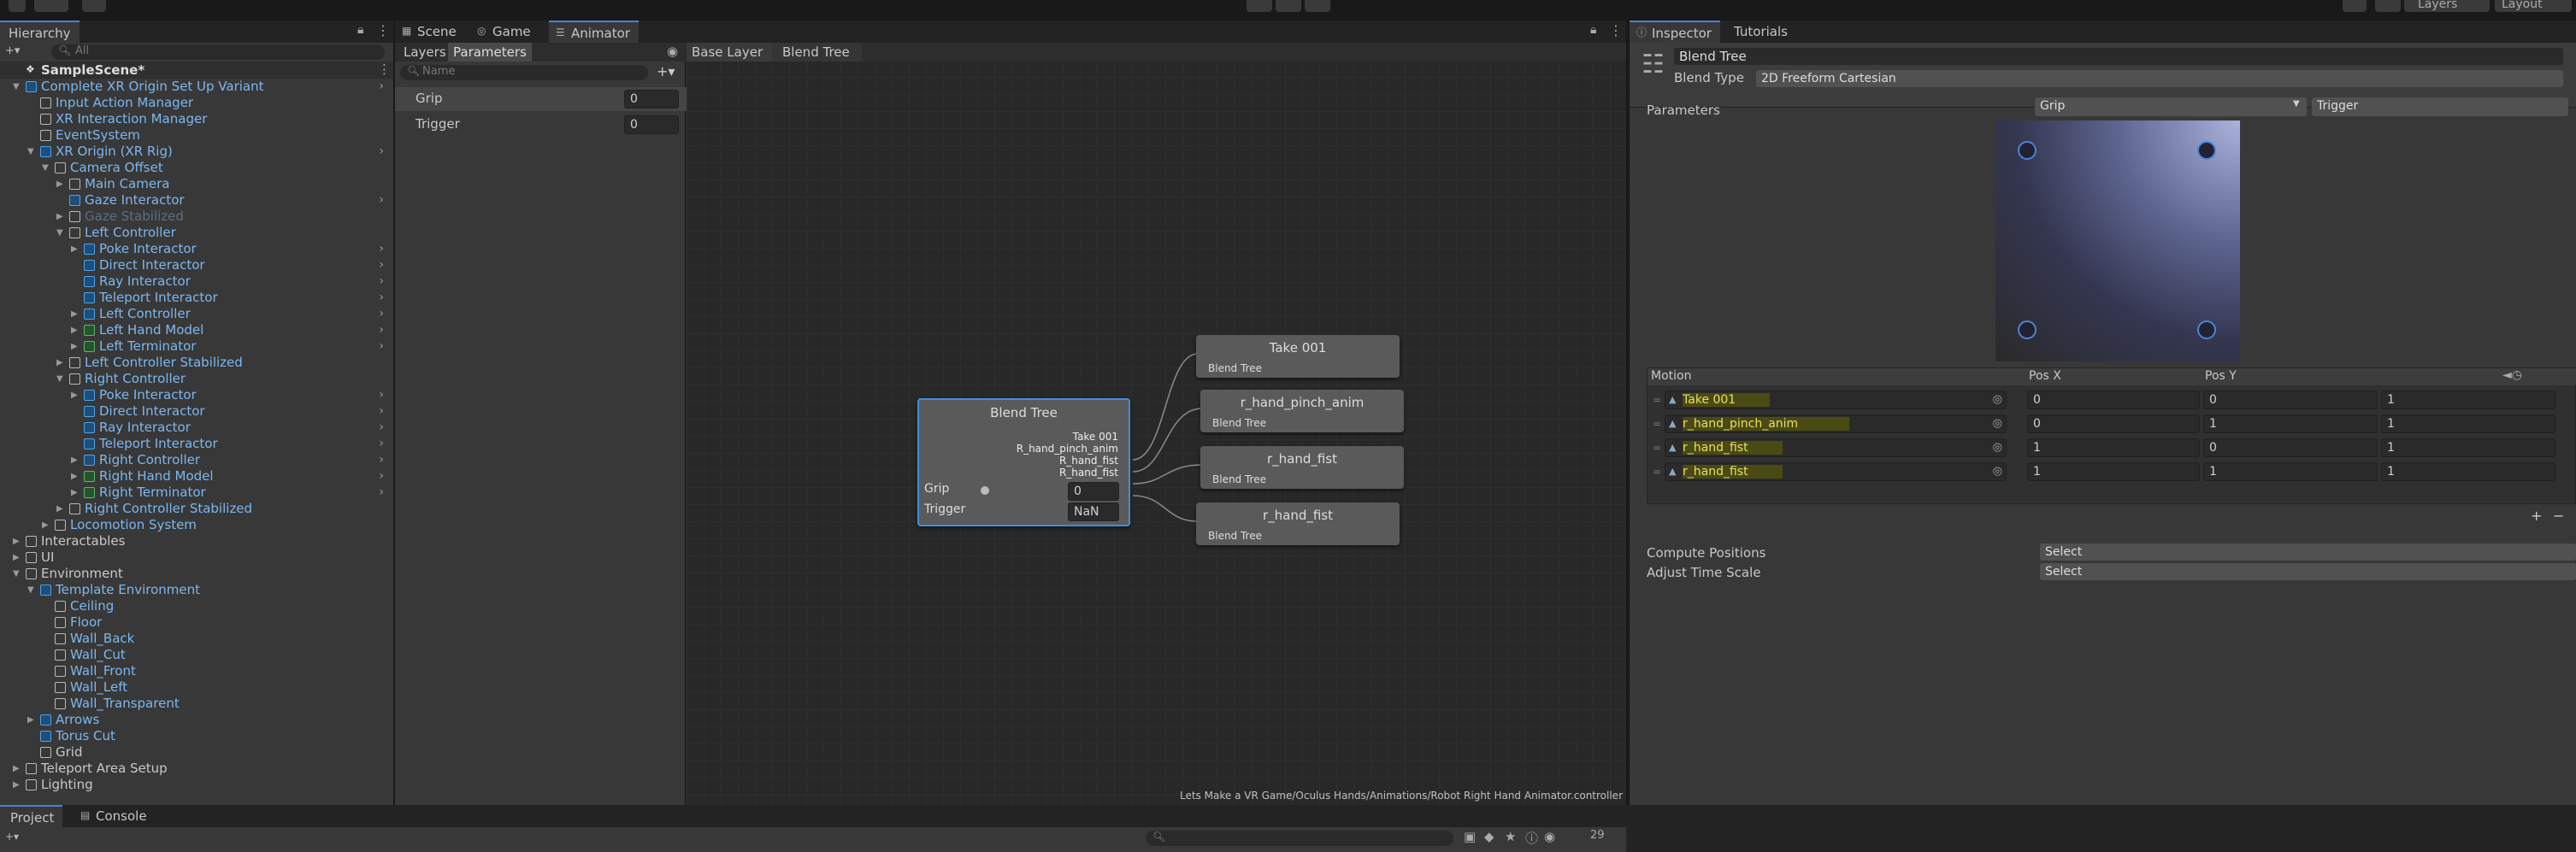 This screenshot has height=852, width=2576. Describe the element at coordinates (383, 30) in the screenshot. I see `more-menu-icon: ⋮` at that location.